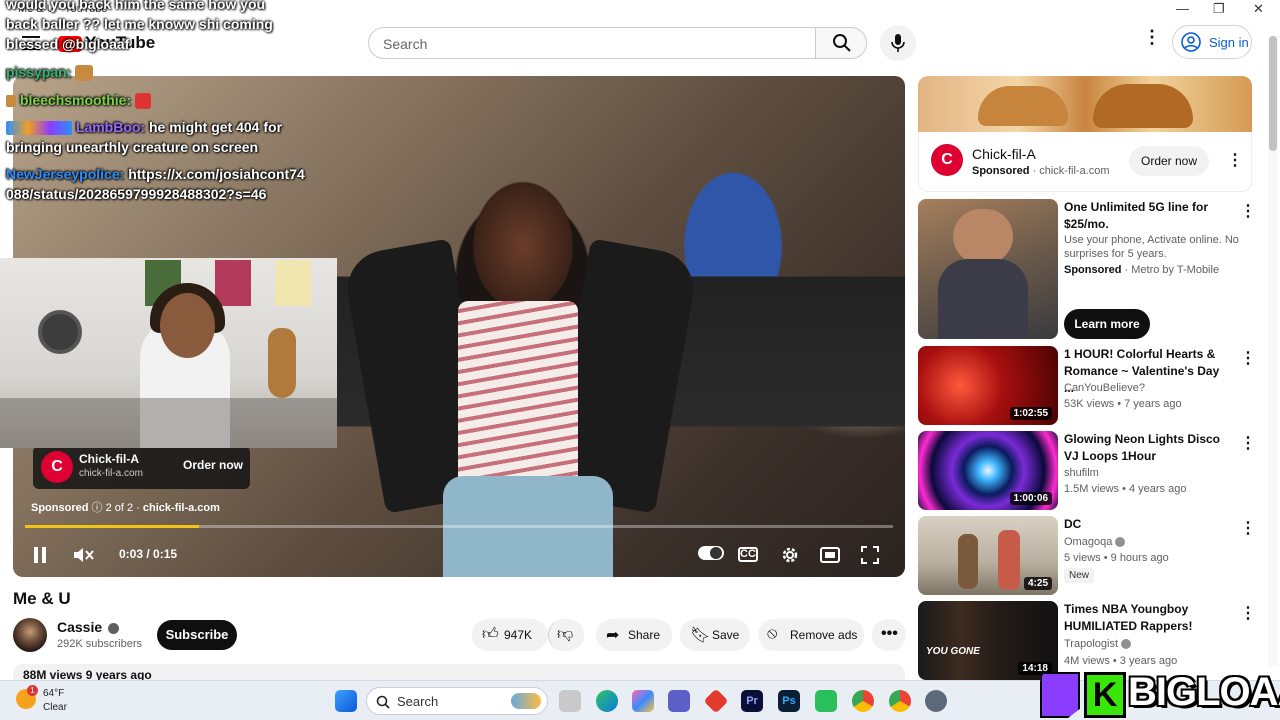  What do you see at coordinates (114, 628) in the screenshot?
I see `verified-icon` at bounding box center [114, 628].